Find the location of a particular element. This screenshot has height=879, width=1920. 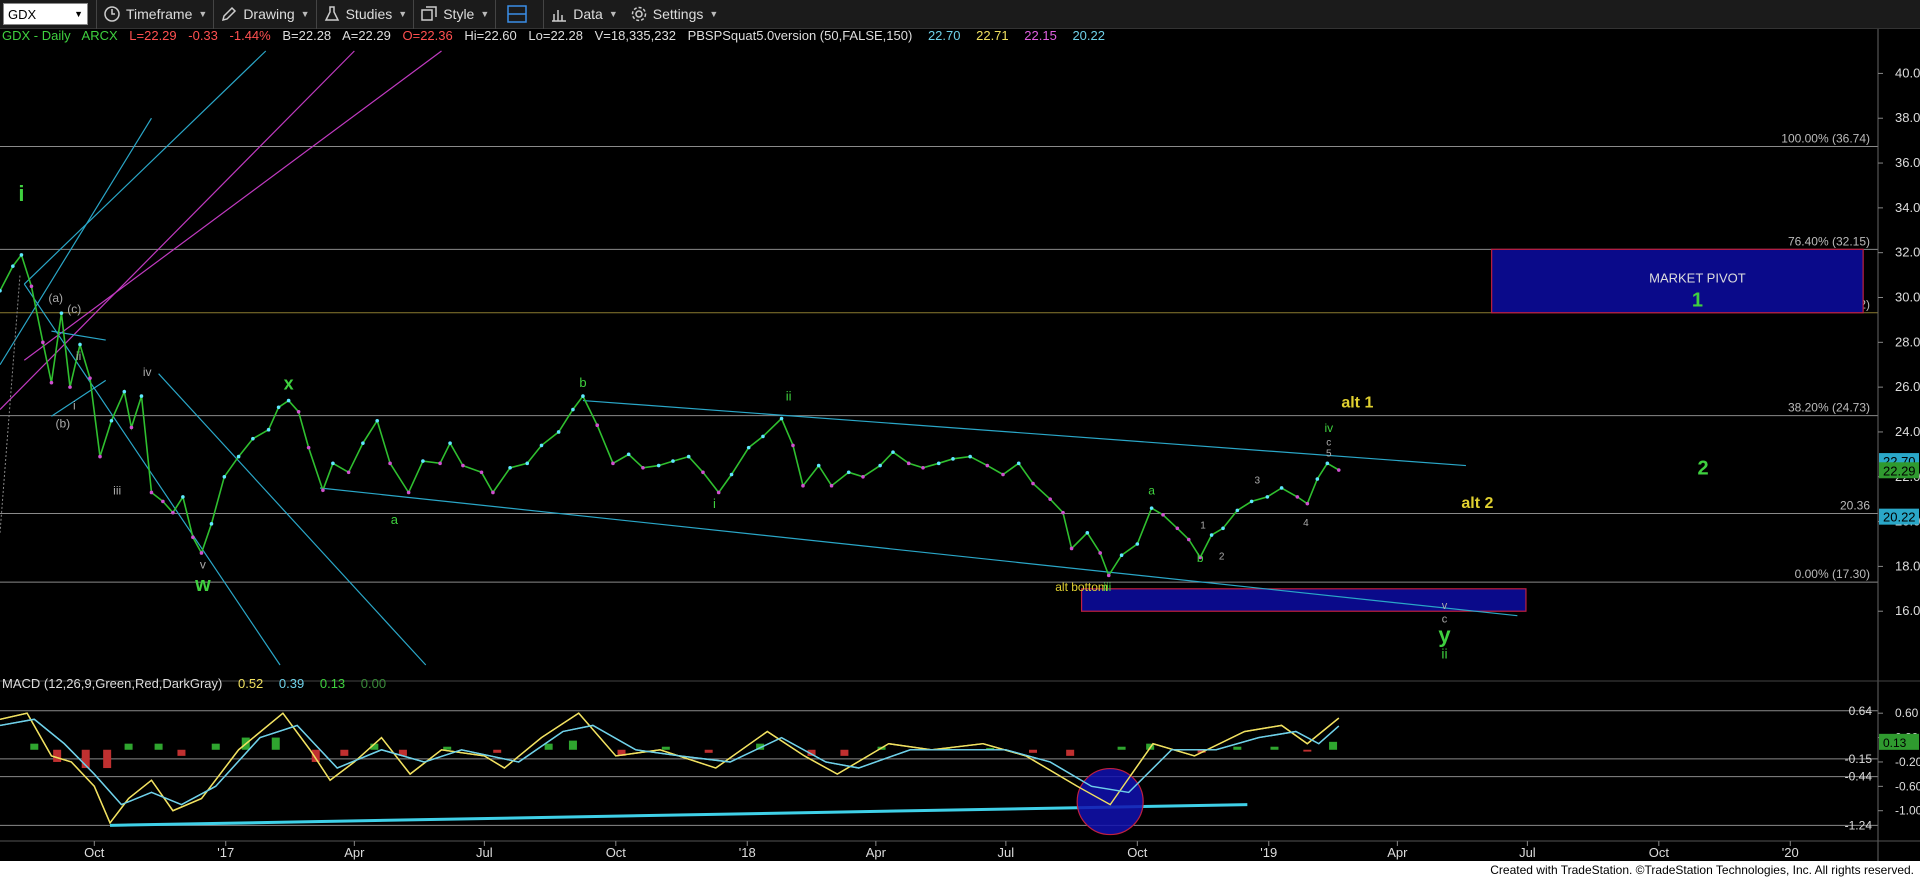

style-menu: Style ▼ is located at coordinates (454, 14).